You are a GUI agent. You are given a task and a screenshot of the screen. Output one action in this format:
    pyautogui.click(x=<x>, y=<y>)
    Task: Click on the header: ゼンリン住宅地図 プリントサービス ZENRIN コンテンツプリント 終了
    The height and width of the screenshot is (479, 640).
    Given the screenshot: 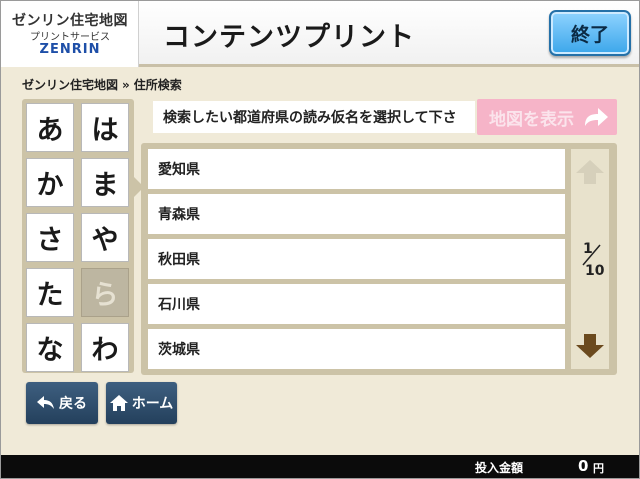 What is the action you would take?
    pyautogui.click(x=320, y=34)
    